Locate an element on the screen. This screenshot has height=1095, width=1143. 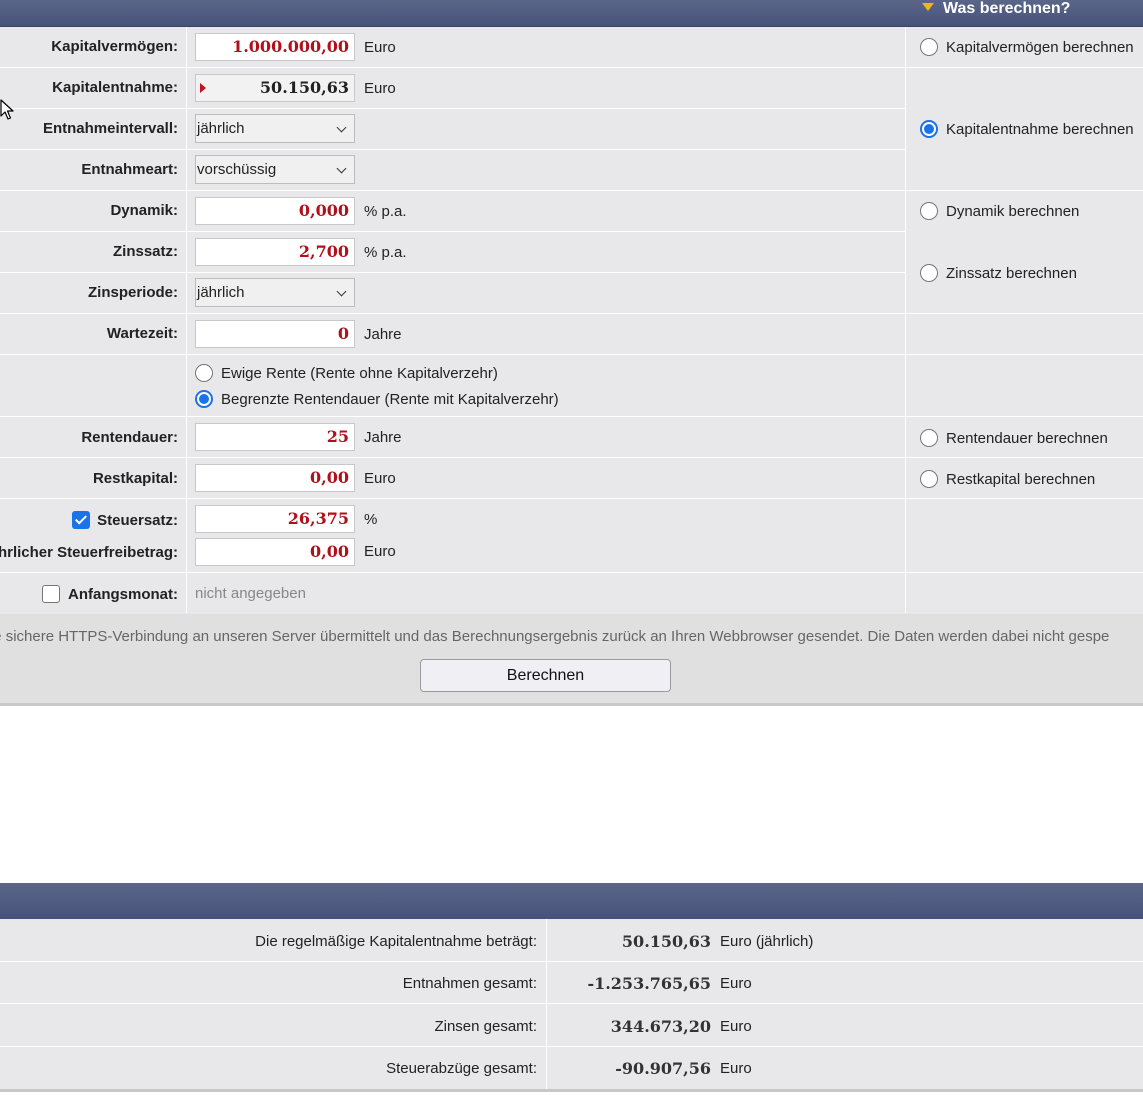
calc-rentendauer-radio is located at coordinates (929, 438).